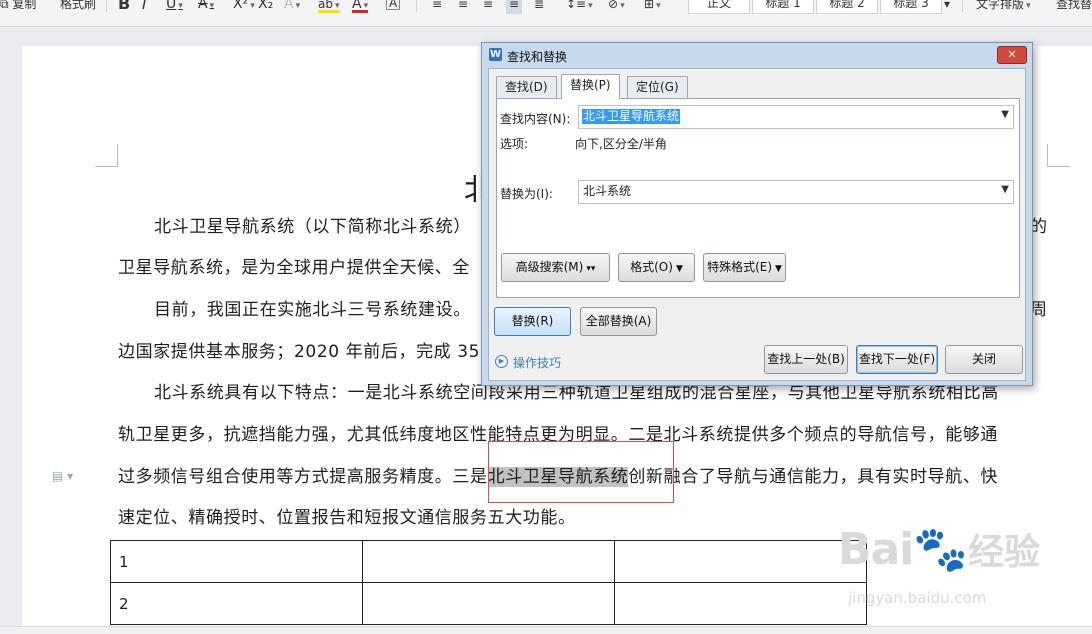 Image resolution: width=1092 pixels, height=634 pixels. What do you see at coordinates (329, 6) in the screenshot?
I see `highlight-button: ab` at bounding box center [329, 6].